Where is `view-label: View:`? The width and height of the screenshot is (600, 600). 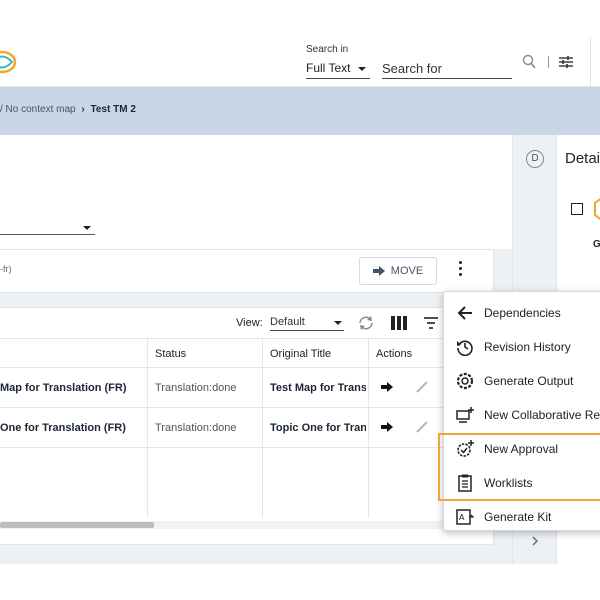
view-label: View: is located at coordinates (249, 323).